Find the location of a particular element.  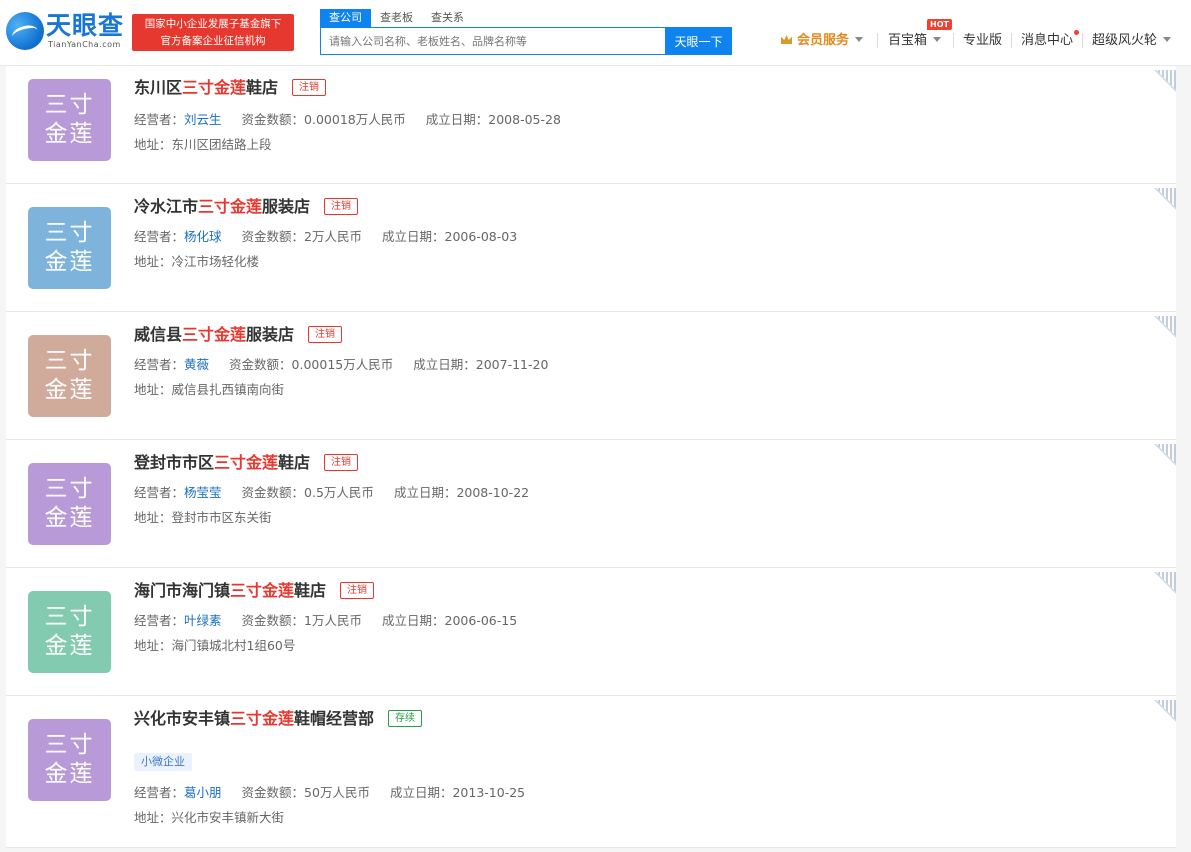

company-meta: 经营者：葛小朋 资金数额：50万人民币 成立日期：2013-10-25 is located at coordinates (339, 793).